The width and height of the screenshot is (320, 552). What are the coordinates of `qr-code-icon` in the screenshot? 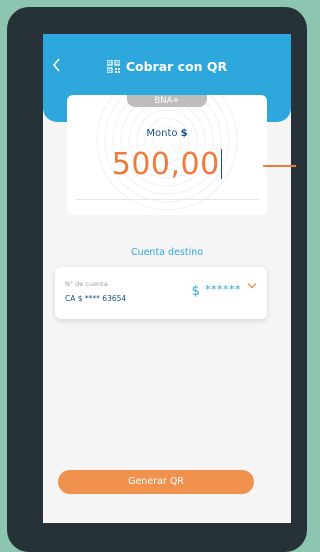 It's located at (113, 66).